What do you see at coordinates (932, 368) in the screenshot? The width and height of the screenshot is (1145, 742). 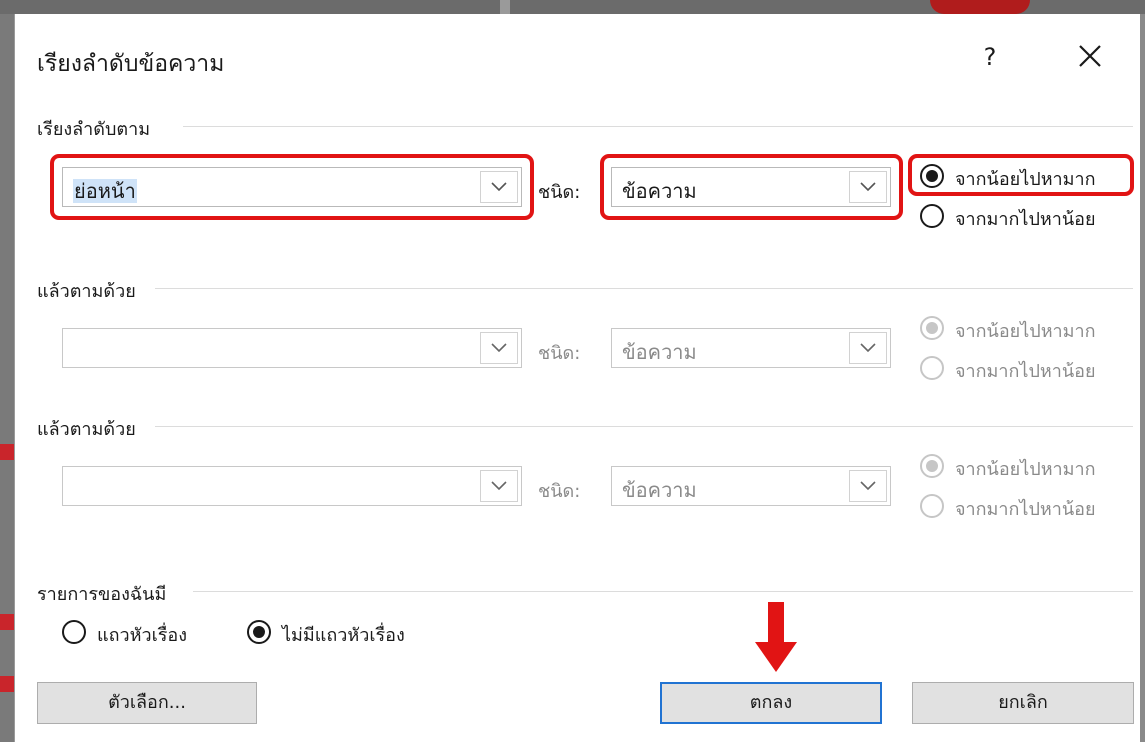 I see `then-by-1-descending-radio` at bounding box center [932, 368].